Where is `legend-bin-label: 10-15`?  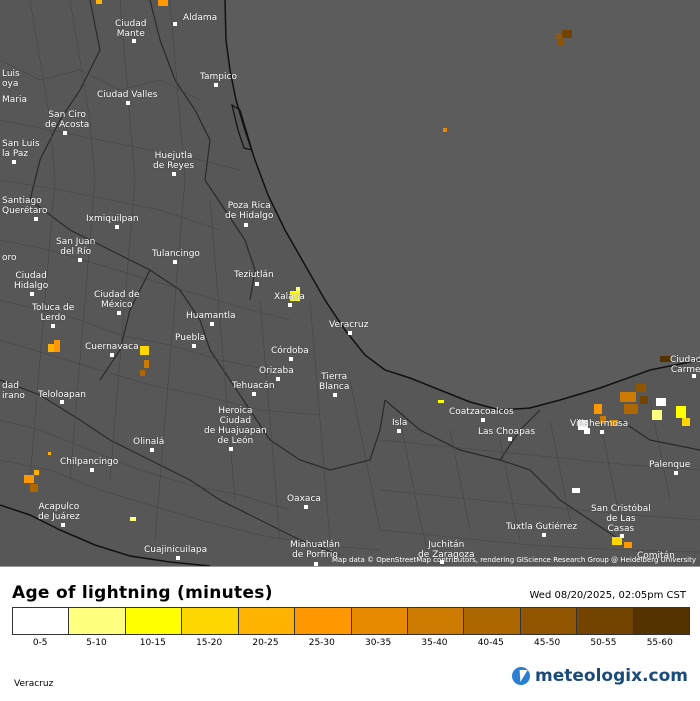 legend-bin-label: 10-15 is located at coordinates (152, 643).